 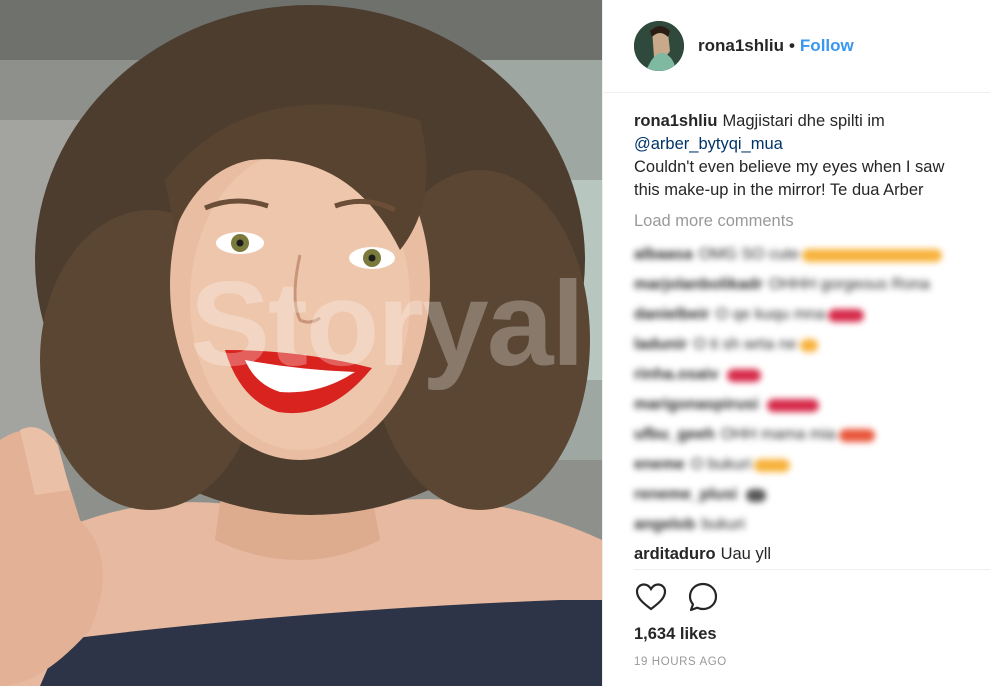 I want to click on caption-text-1: Magjistari dhe spilti im, so click(x=803, y=121).